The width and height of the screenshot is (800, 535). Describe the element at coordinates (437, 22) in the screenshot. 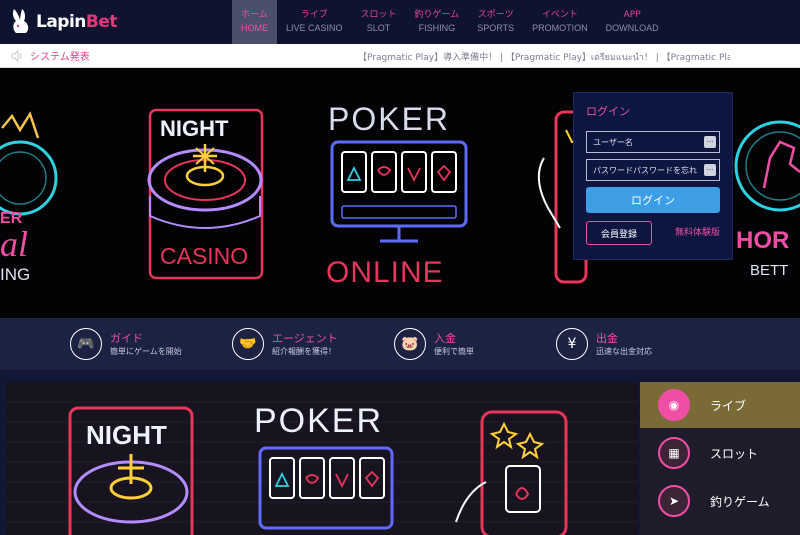

I see `nav-fishing: 釣りゲーム FISHING` at that location.